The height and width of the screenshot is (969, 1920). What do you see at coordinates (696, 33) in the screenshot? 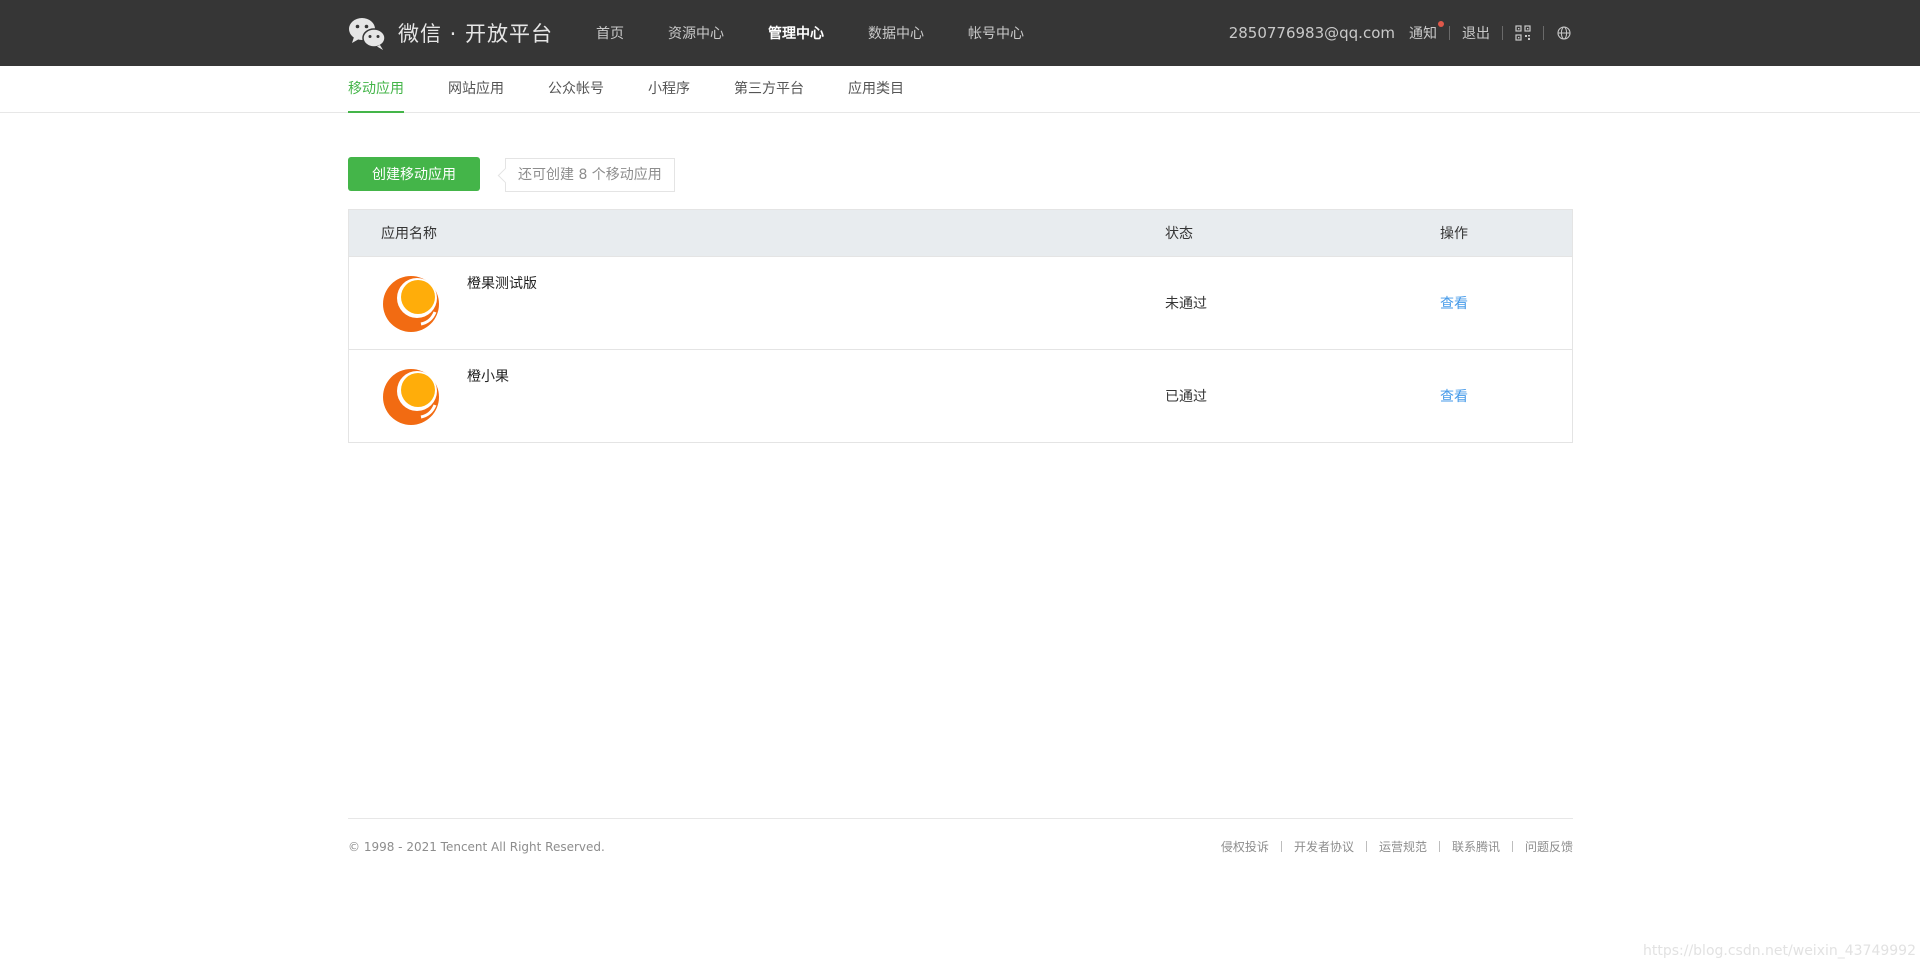
I see `nav-resource-center: 资源中心` at bounding box center [696, 33].